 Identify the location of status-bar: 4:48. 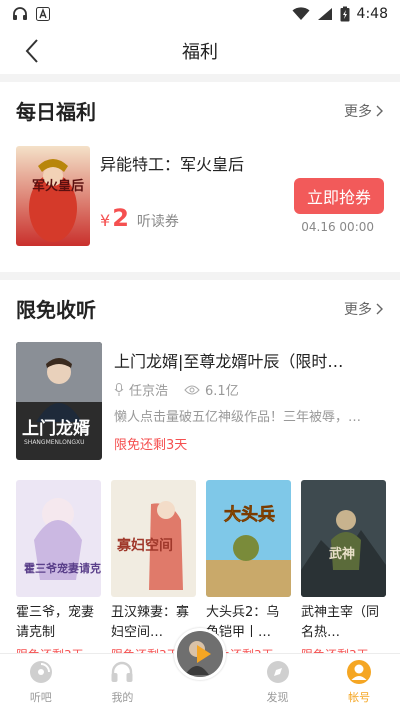
(200, 14).